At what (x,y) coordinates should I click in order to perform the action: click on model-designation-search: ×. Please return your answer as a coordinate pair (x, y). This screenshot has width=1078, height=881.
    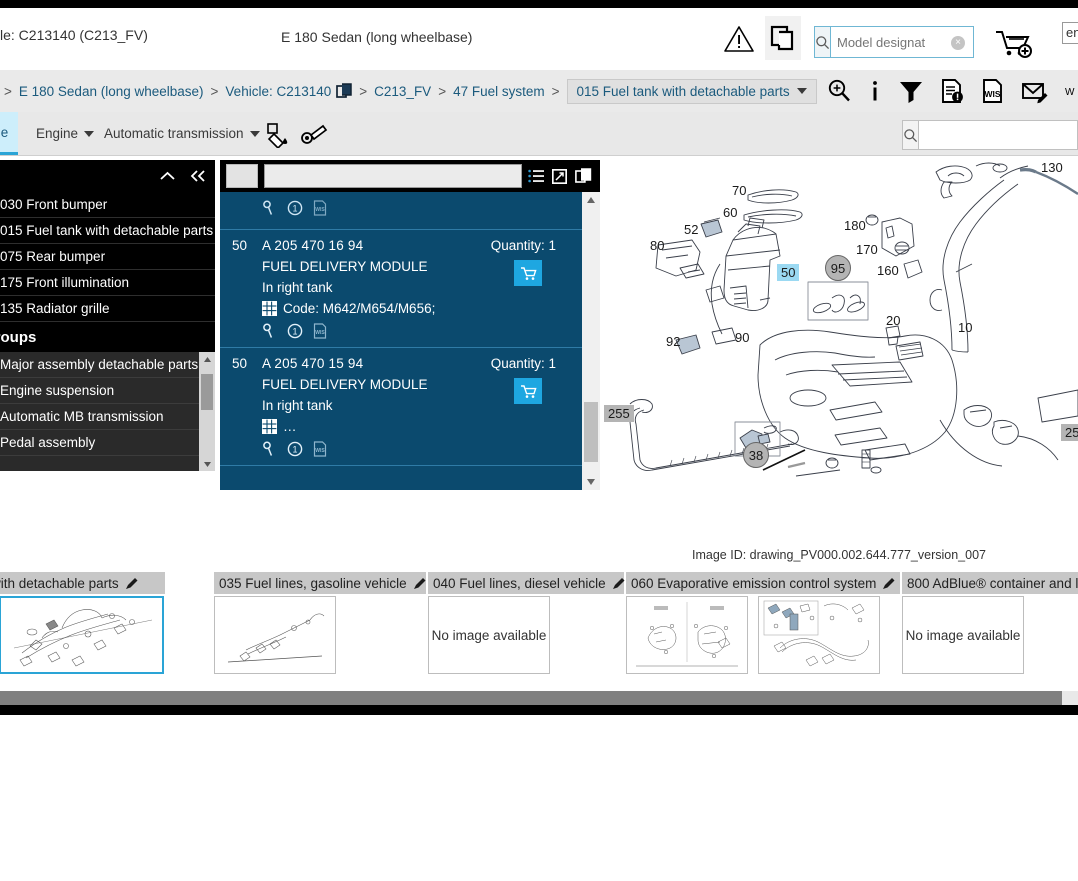
    Looking at the image, I should click on (913, 42).